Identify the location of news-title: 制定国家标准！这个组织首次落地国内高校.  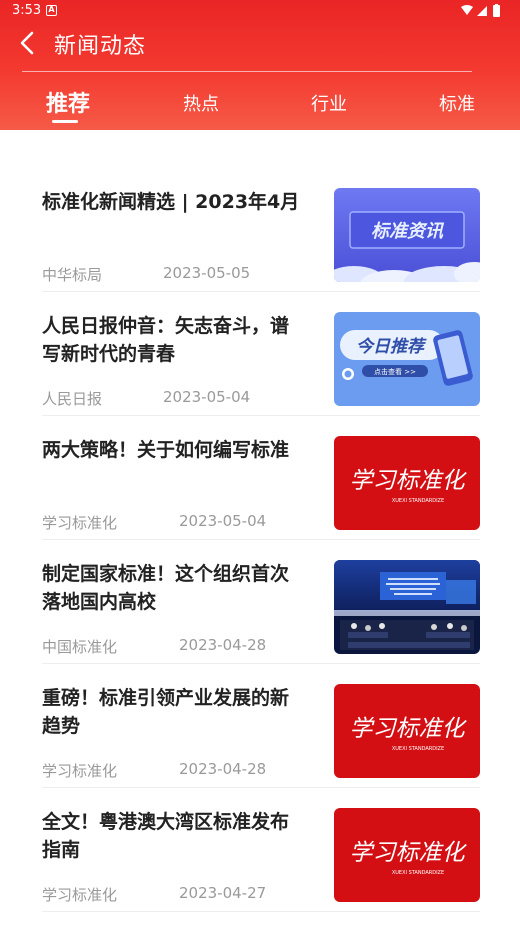
(166, 588).